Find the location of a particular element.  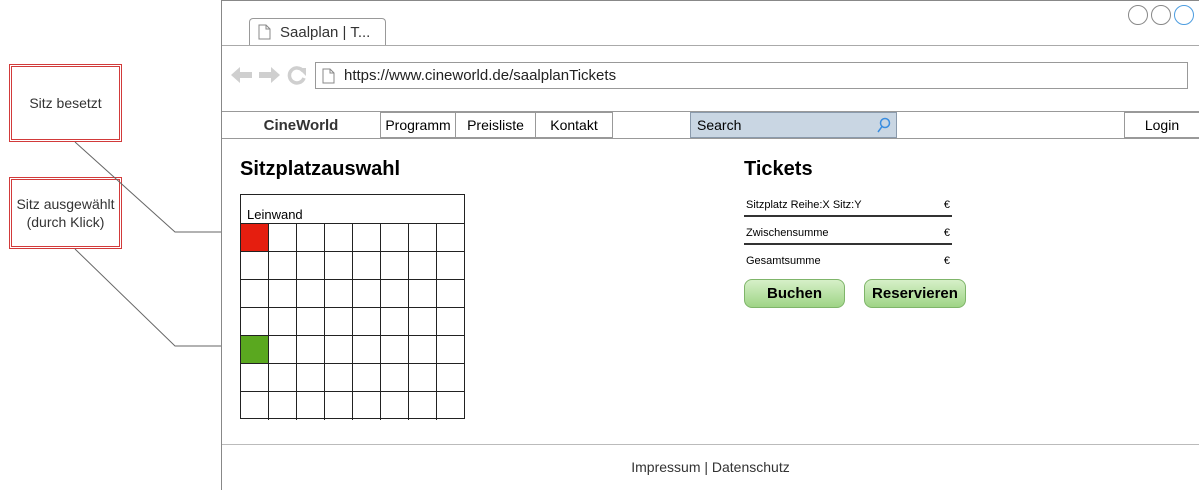

footer-divider is located at coordinates (710, 444).